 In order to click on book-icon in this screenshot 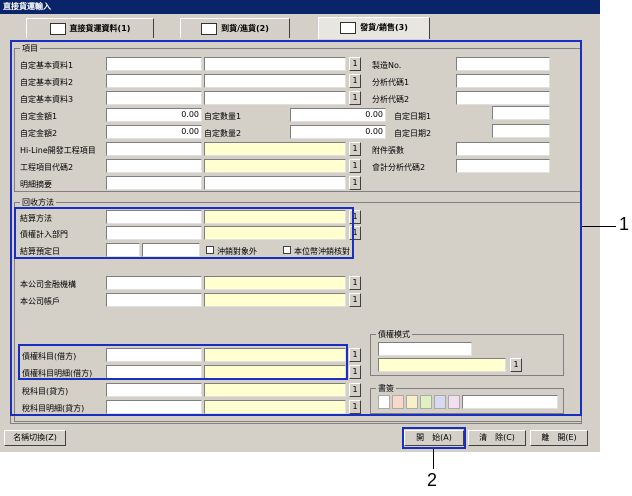, I will do `click(57, 28)`.